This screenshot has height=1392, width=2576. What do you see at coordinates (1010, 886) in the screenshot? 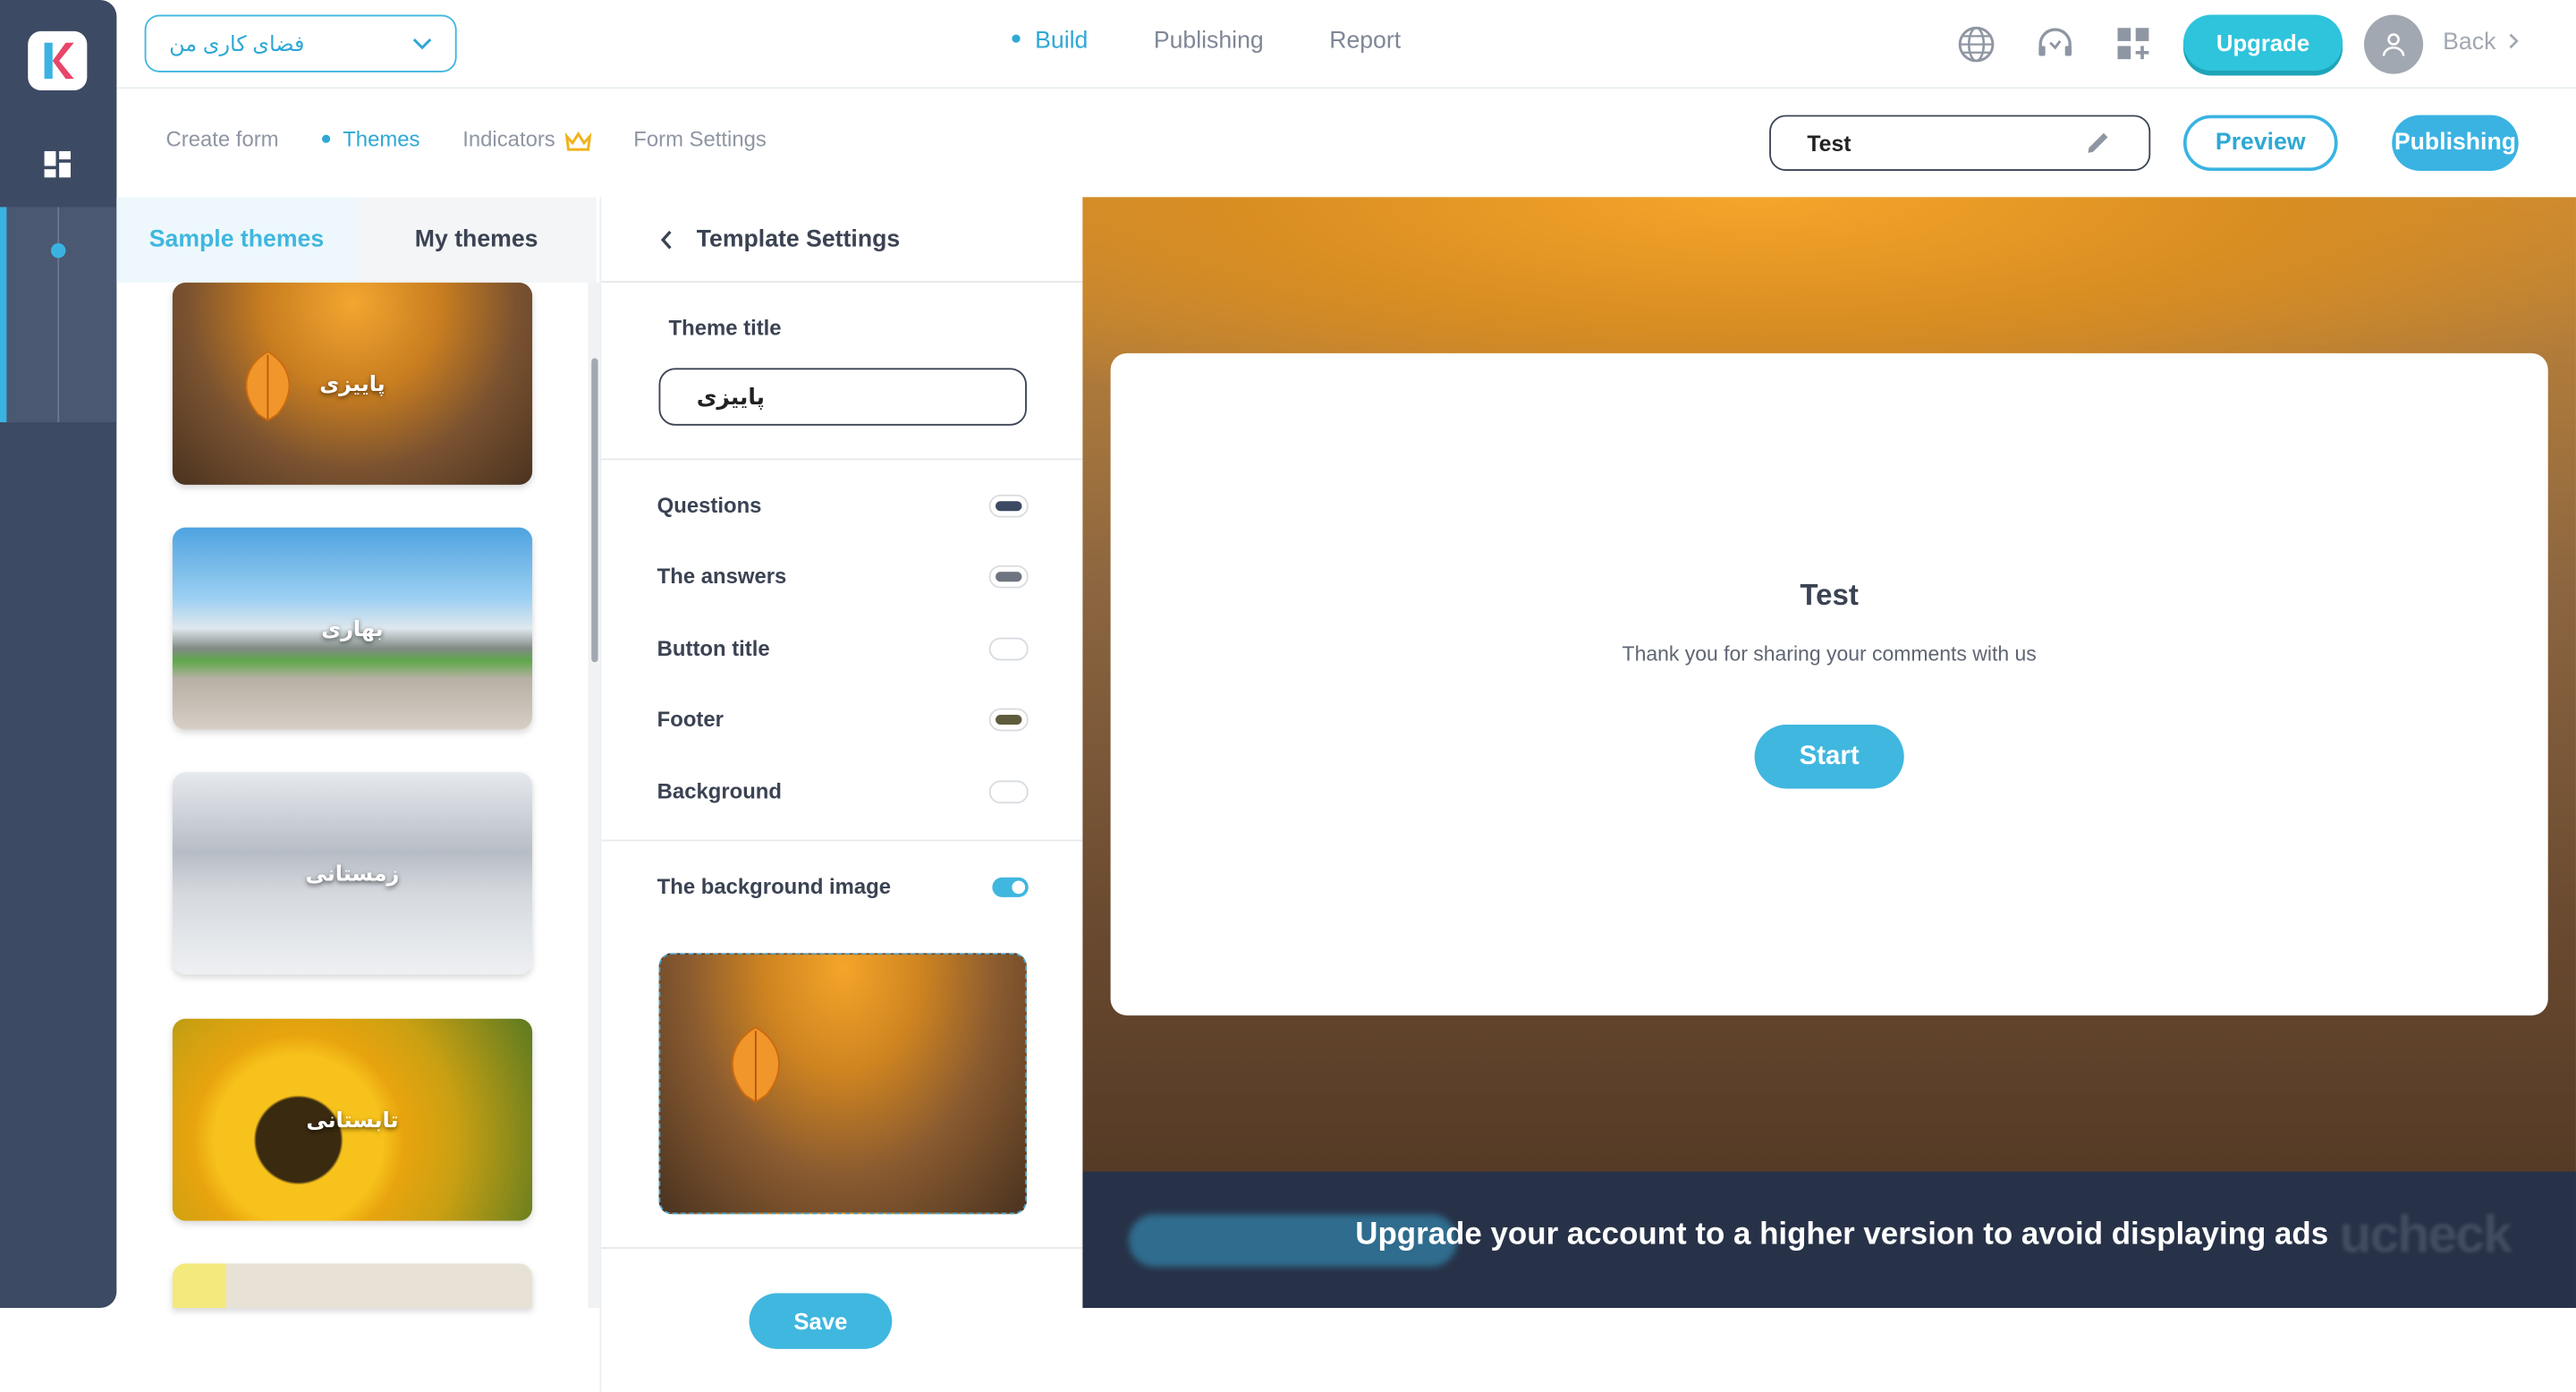
I see `background-image-toggle` at bounding box center [1010, 886].